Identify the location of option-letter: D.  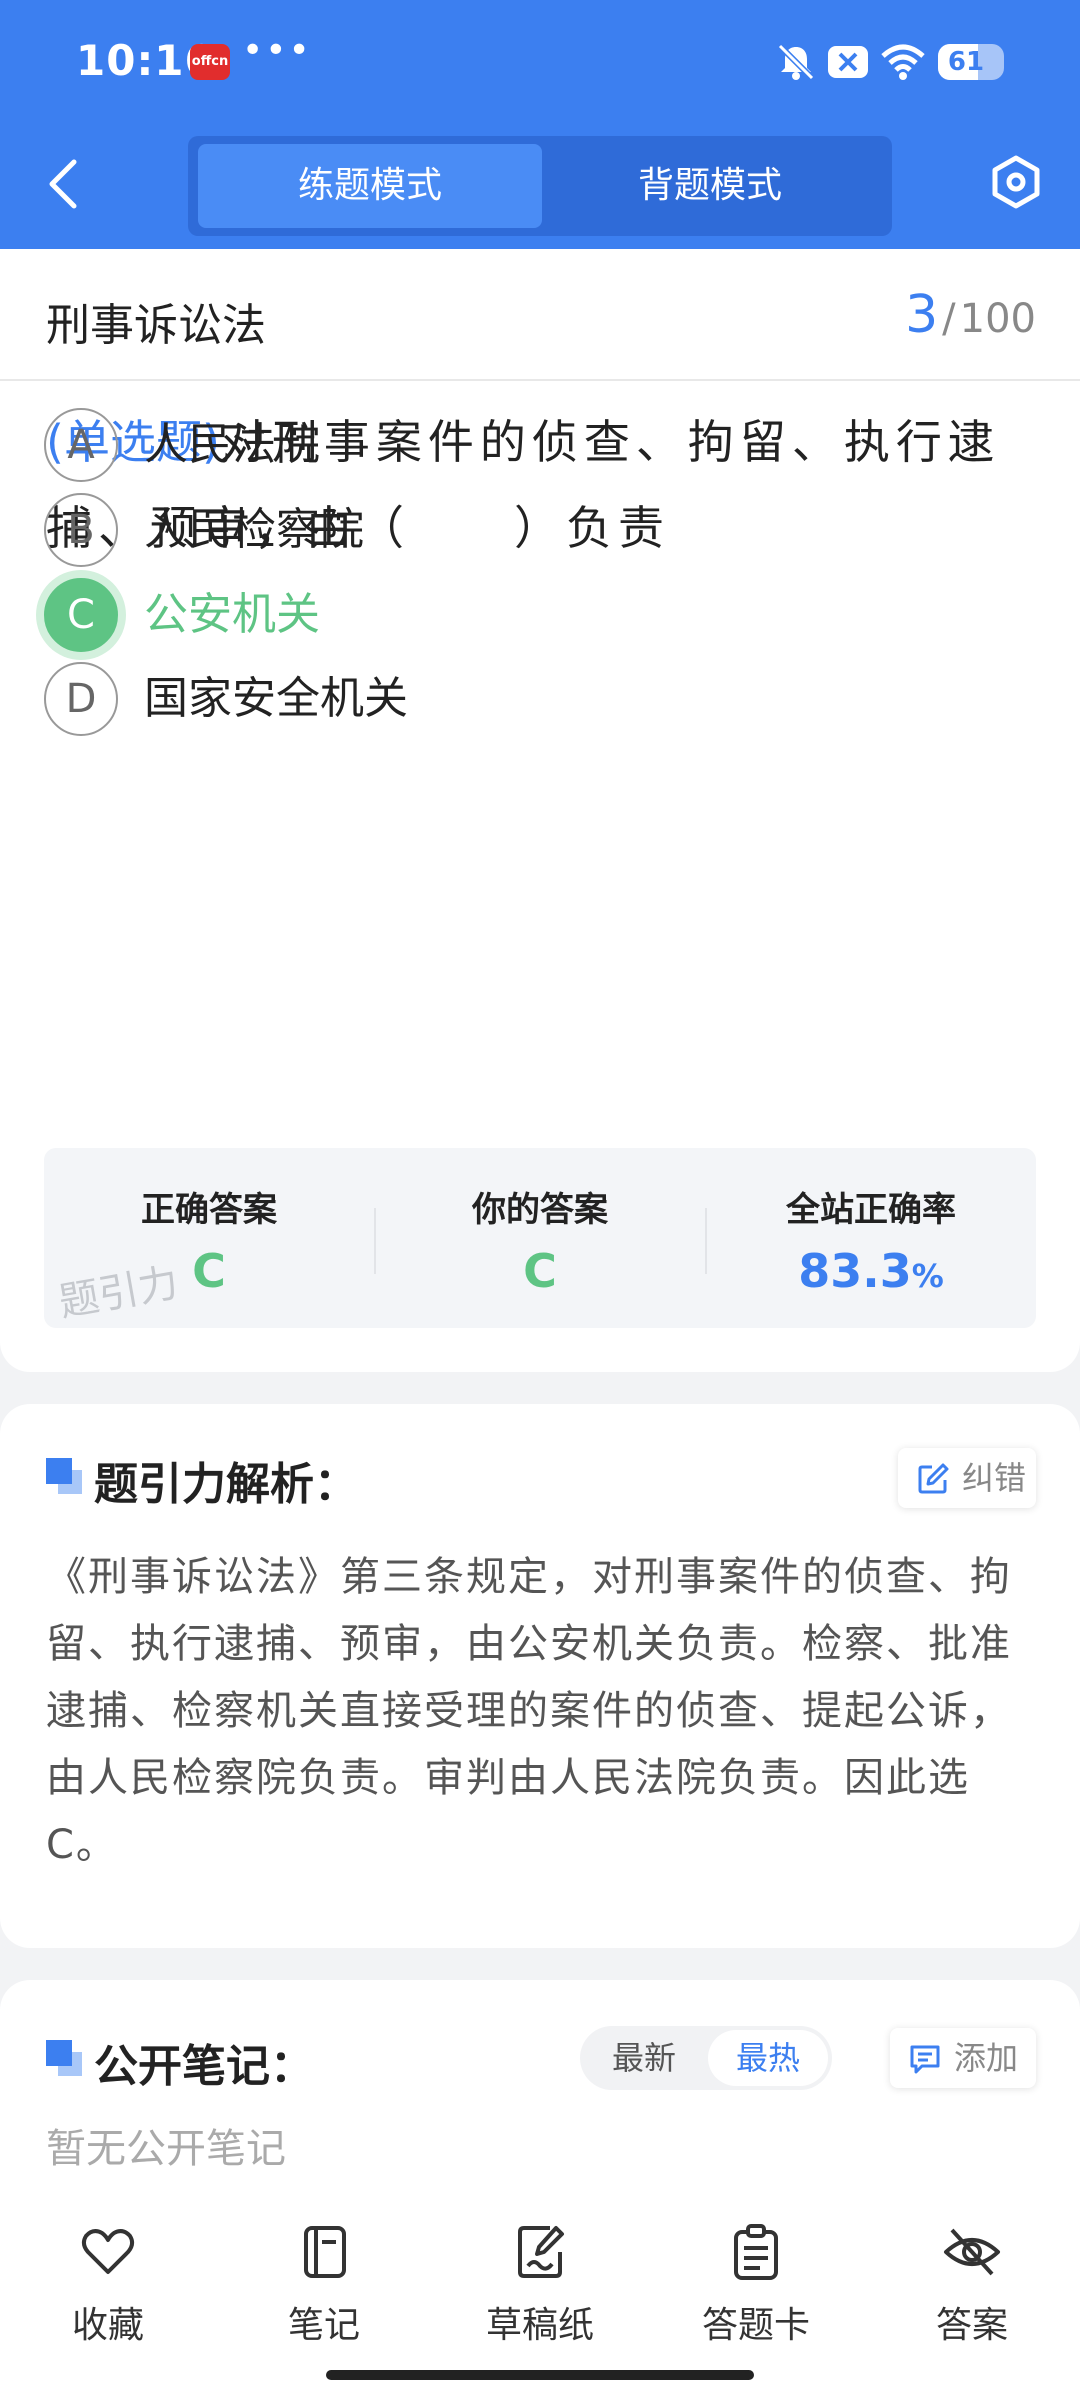
(81, 699).